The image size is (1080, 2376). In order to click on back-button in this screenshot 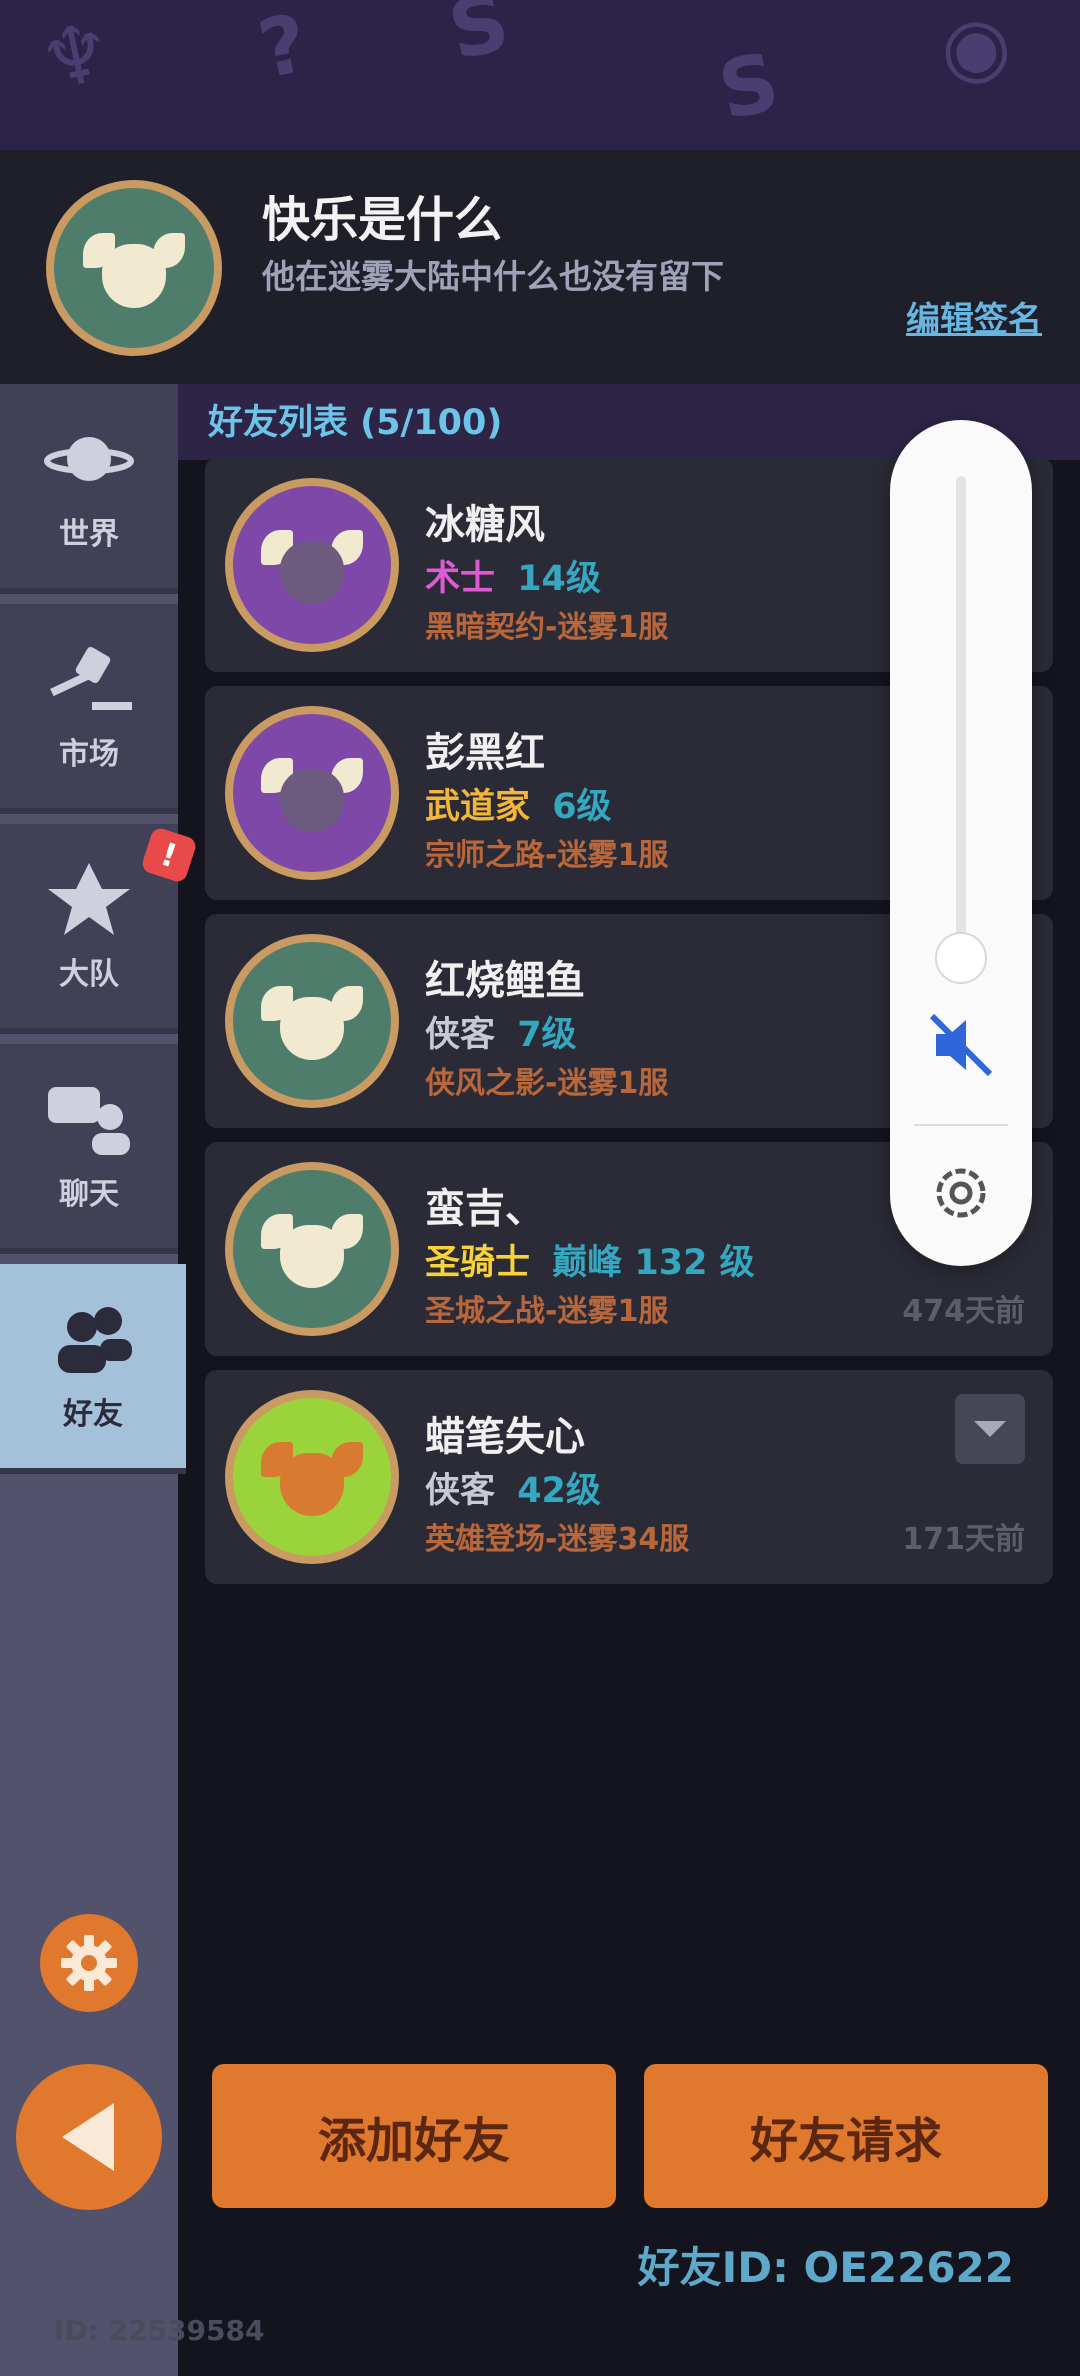, I will do `click(89, 2137)`.